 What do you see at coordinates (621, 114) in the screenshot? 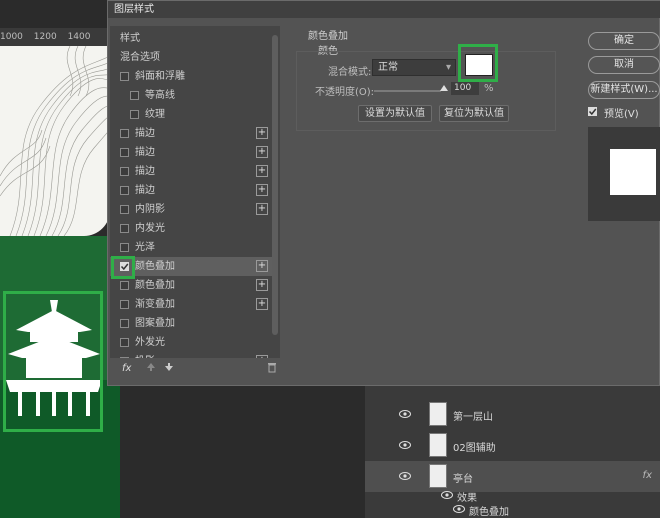
I see `preview-label: 预览(V)` at bounding box center [621, 114].